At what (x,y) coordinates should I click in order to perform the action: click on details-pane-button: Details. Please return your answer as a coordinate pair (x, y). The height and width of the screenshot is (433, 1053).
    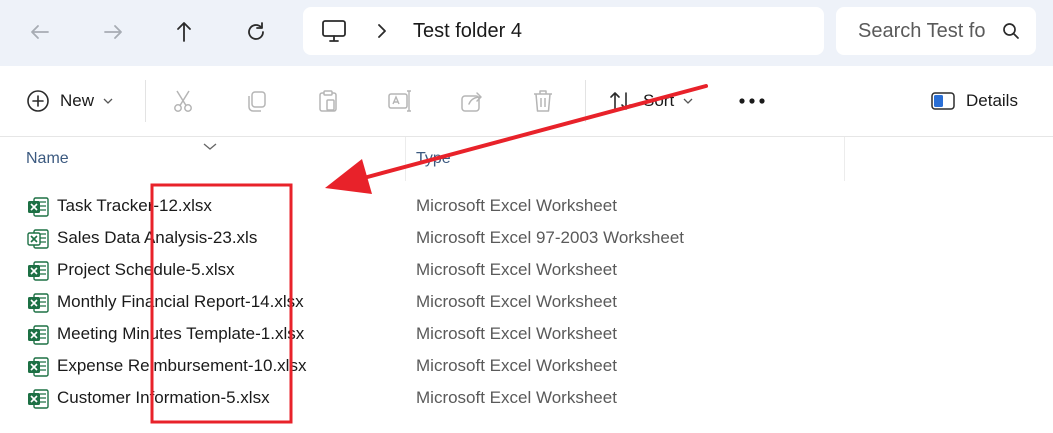
    Looking at the image, I should click on (974, 101).